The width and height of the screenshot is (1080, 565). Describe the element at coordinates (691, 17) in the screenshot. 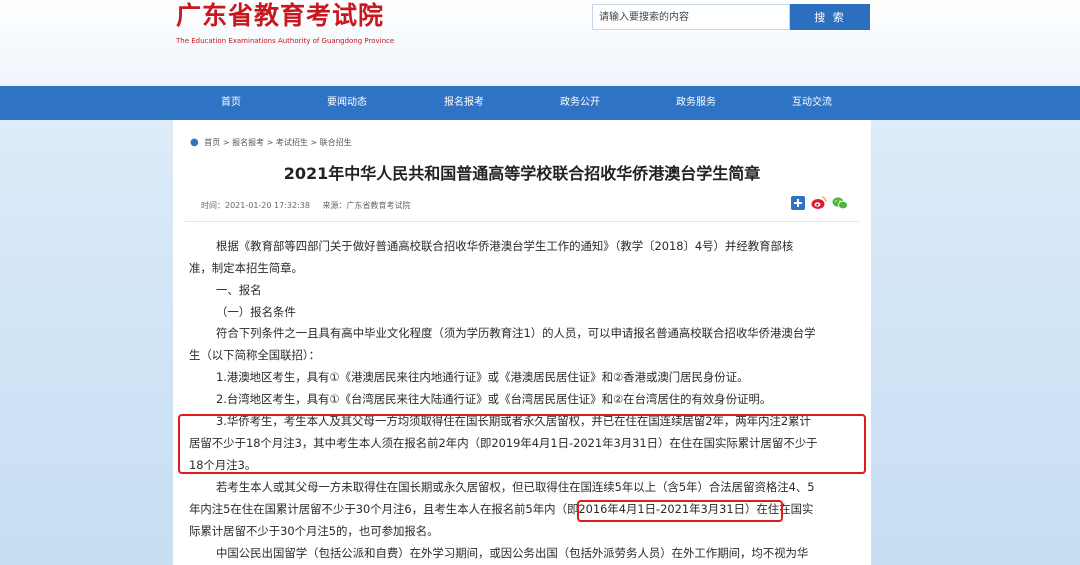

I see `search-input` at that location.